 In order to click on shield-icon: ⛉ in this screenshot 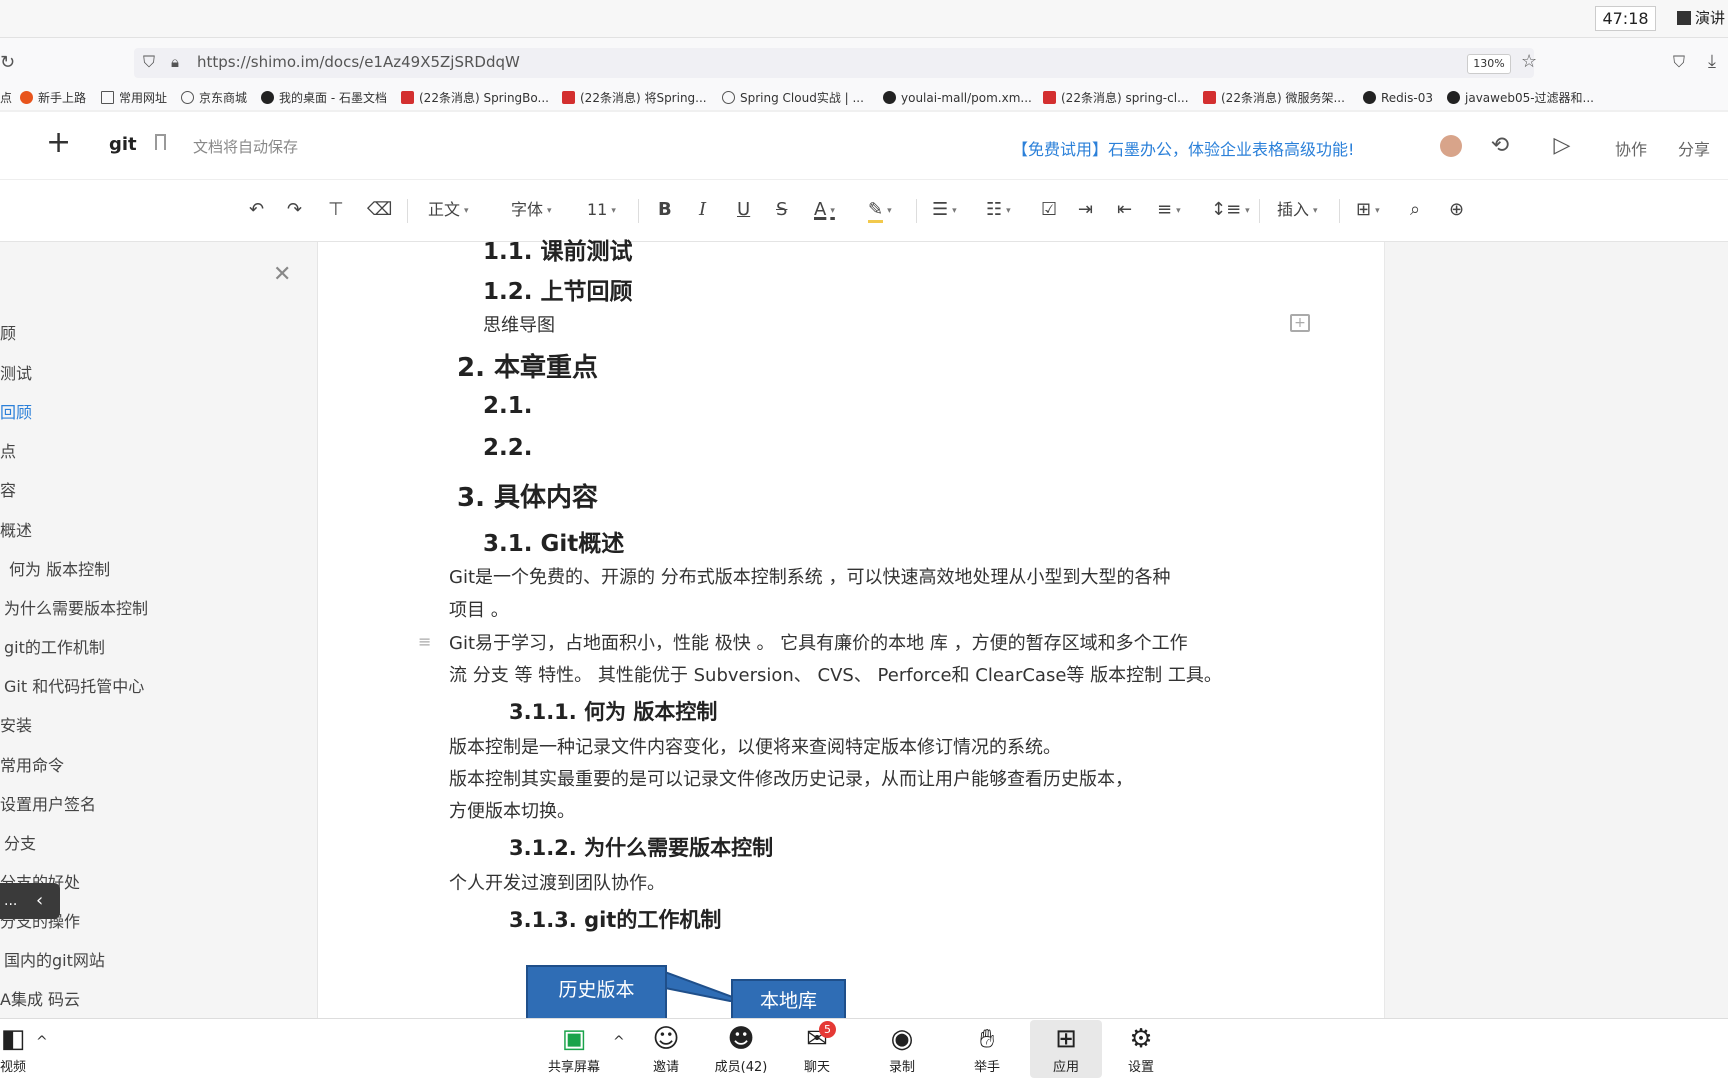, I will do `click(149, 62)`.